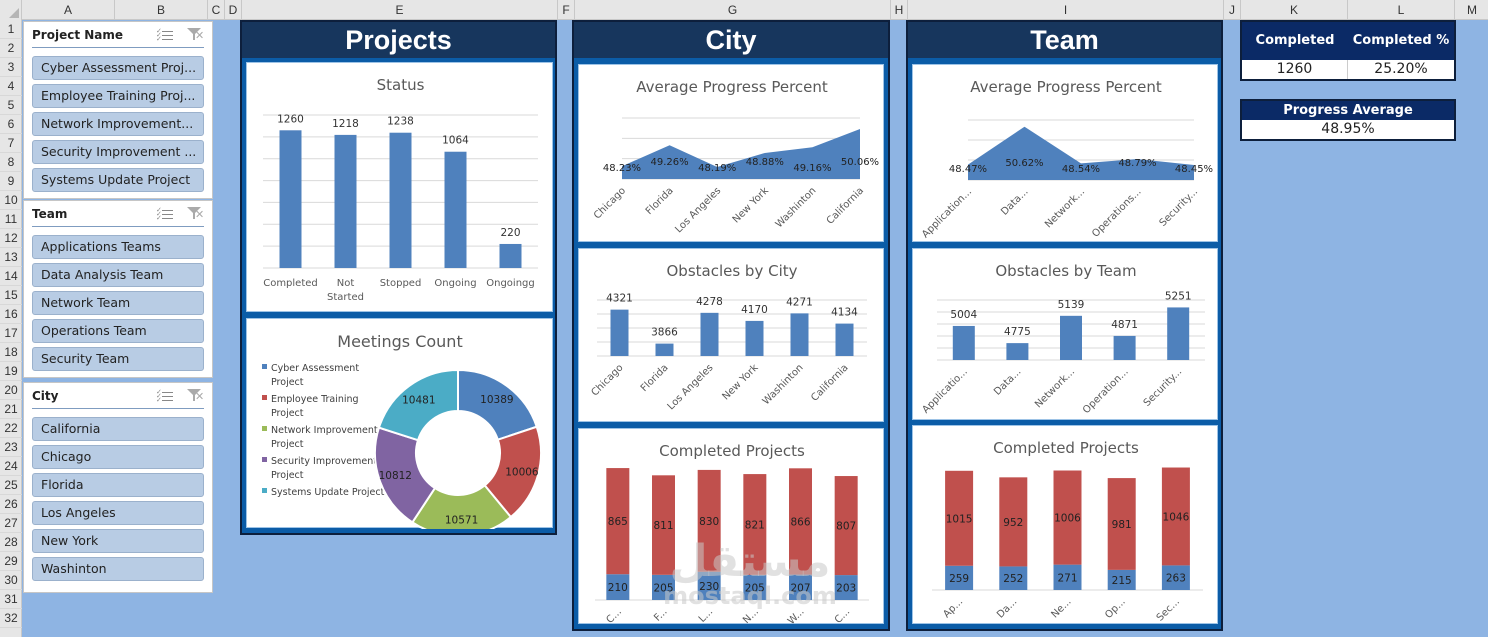 This screenshot has width=1488, height=637. Describe the element at coordinates (11, 371) in the screenshot. I see `row-header-19: 19` at that location.